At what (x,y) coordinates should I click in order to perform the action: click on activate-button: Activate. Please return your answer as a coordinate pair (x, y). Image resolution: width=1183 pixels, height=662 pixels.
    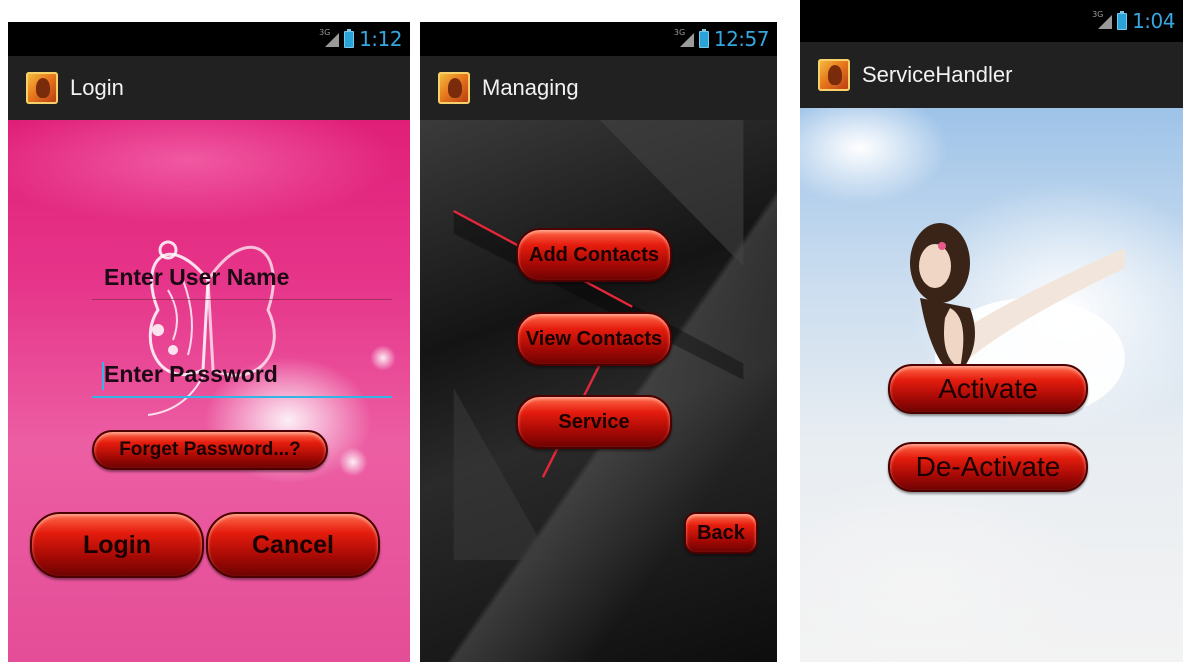
    Looking at the image, I should click on (988, 389).